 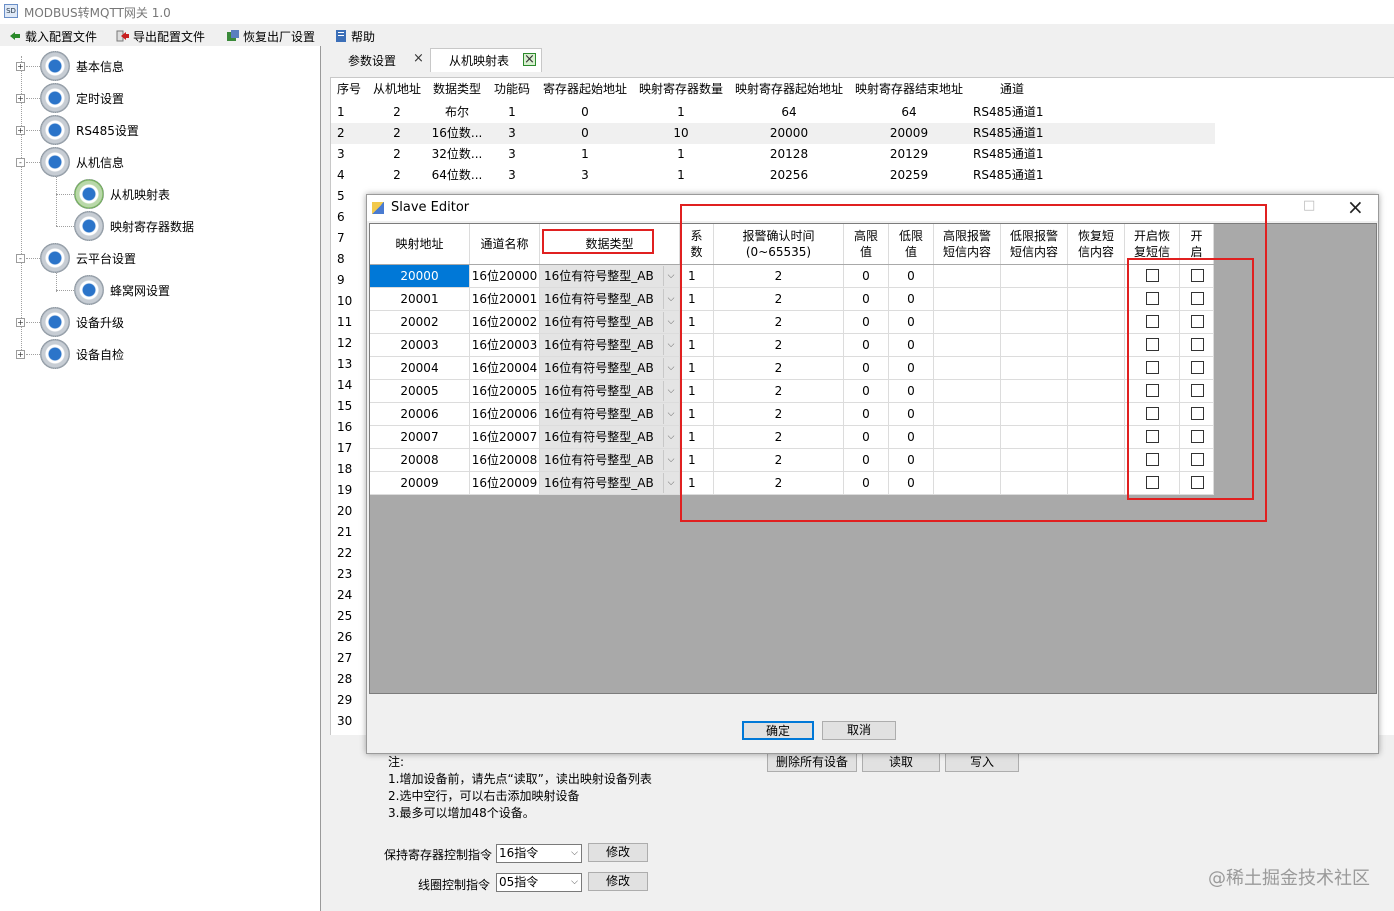 I want to click on dialog-row: 20004 16位20004 16位有符号整型_AB ⌵ 1 2 0 0, so click(x=792, y=368).